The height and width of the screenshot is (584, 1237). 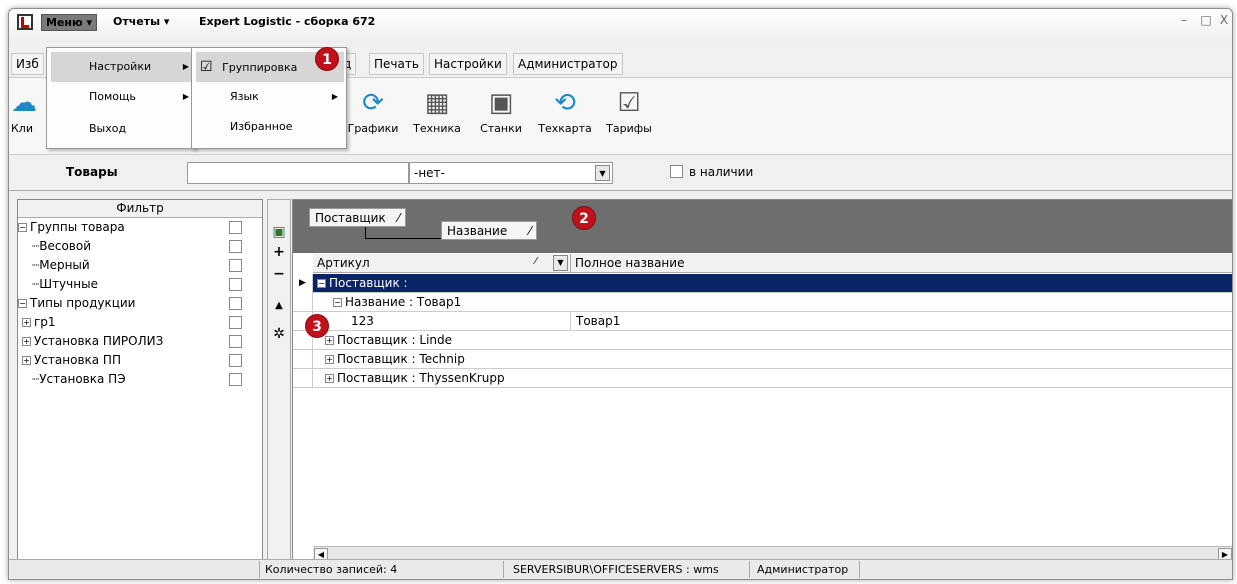 I want to click on group-row-label: Поставщик :, so click(x=368, y=283).